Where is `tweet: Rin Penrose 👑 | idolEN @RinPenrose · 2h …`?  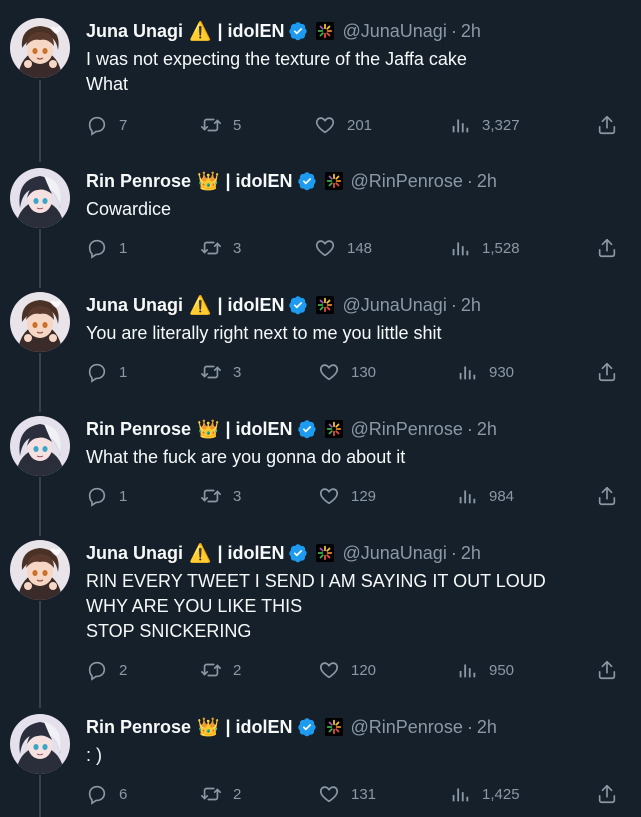 tweet: Rin Penrose 👑 | idolEN @RinPenrose · 2h … is located at coordinates (320, 756).